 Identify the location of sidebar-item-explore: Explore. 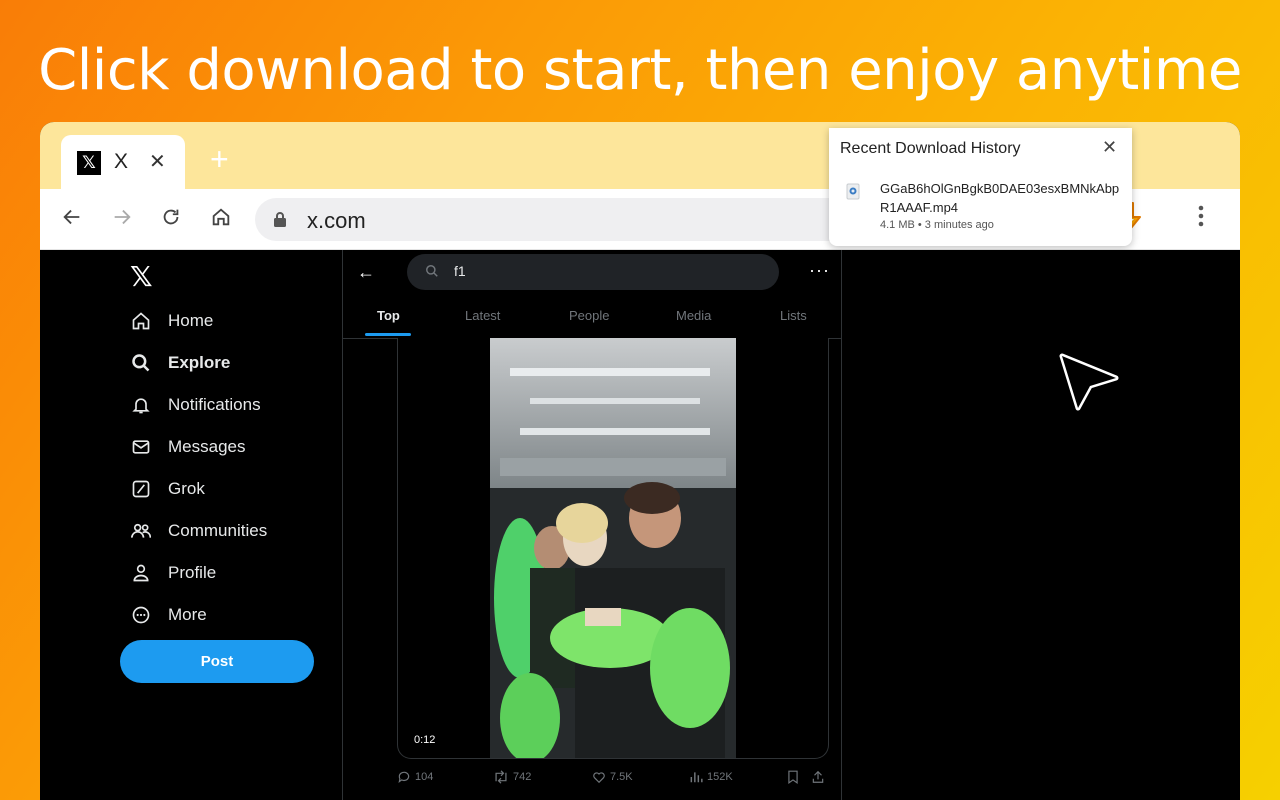
(180, 363).